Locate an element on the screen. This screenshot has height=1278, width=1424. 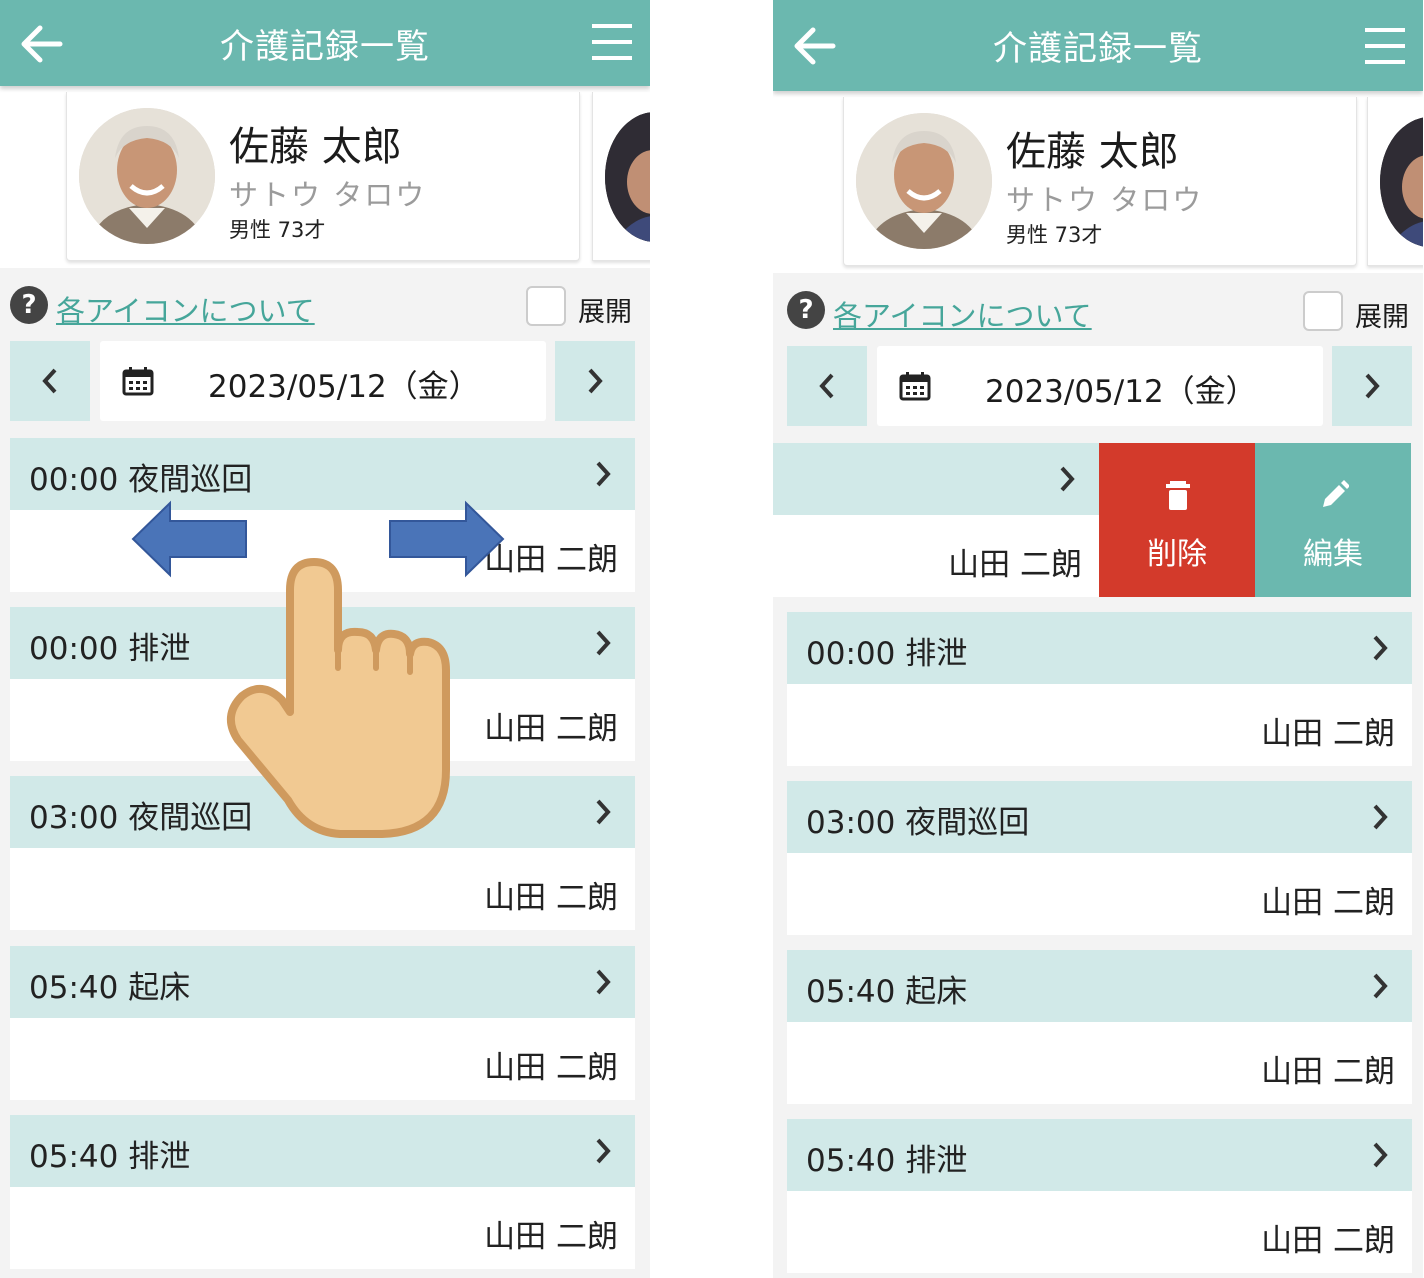
record-title: 05:40 起床 is located at coordinates (887, 992).